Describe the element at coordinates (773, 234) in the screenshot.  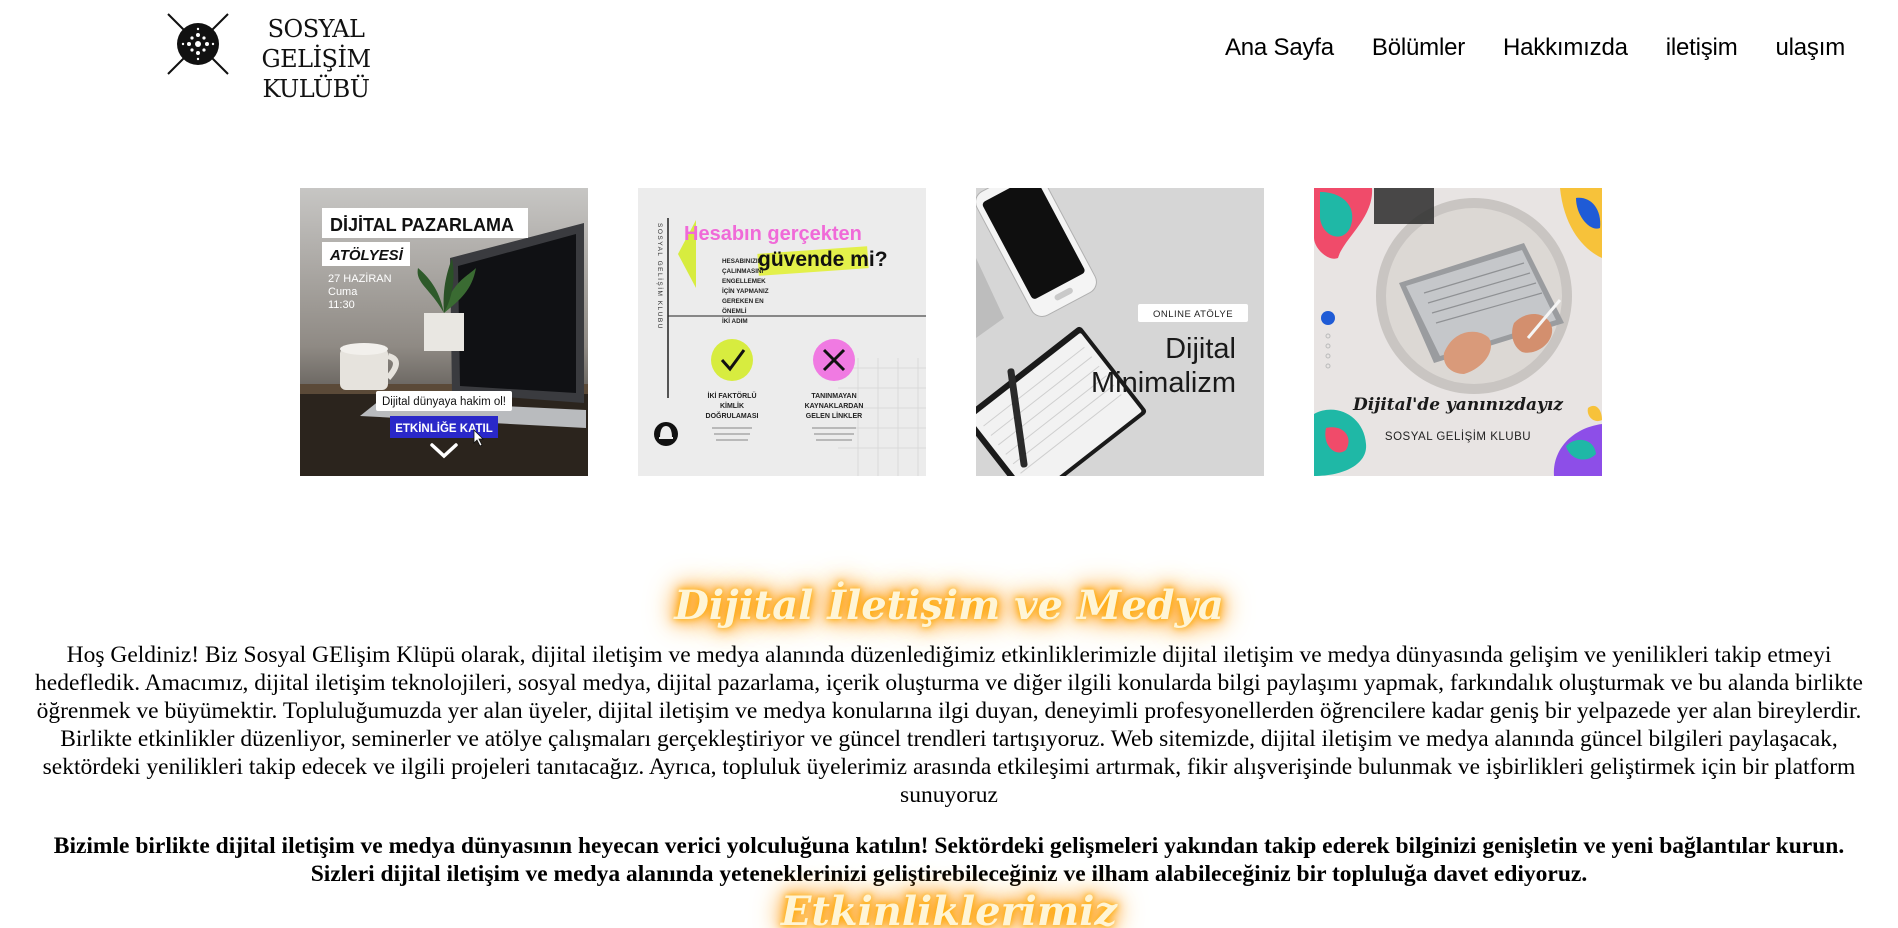
I see `card2-headline1: Hesabın gerçekten` at that location.